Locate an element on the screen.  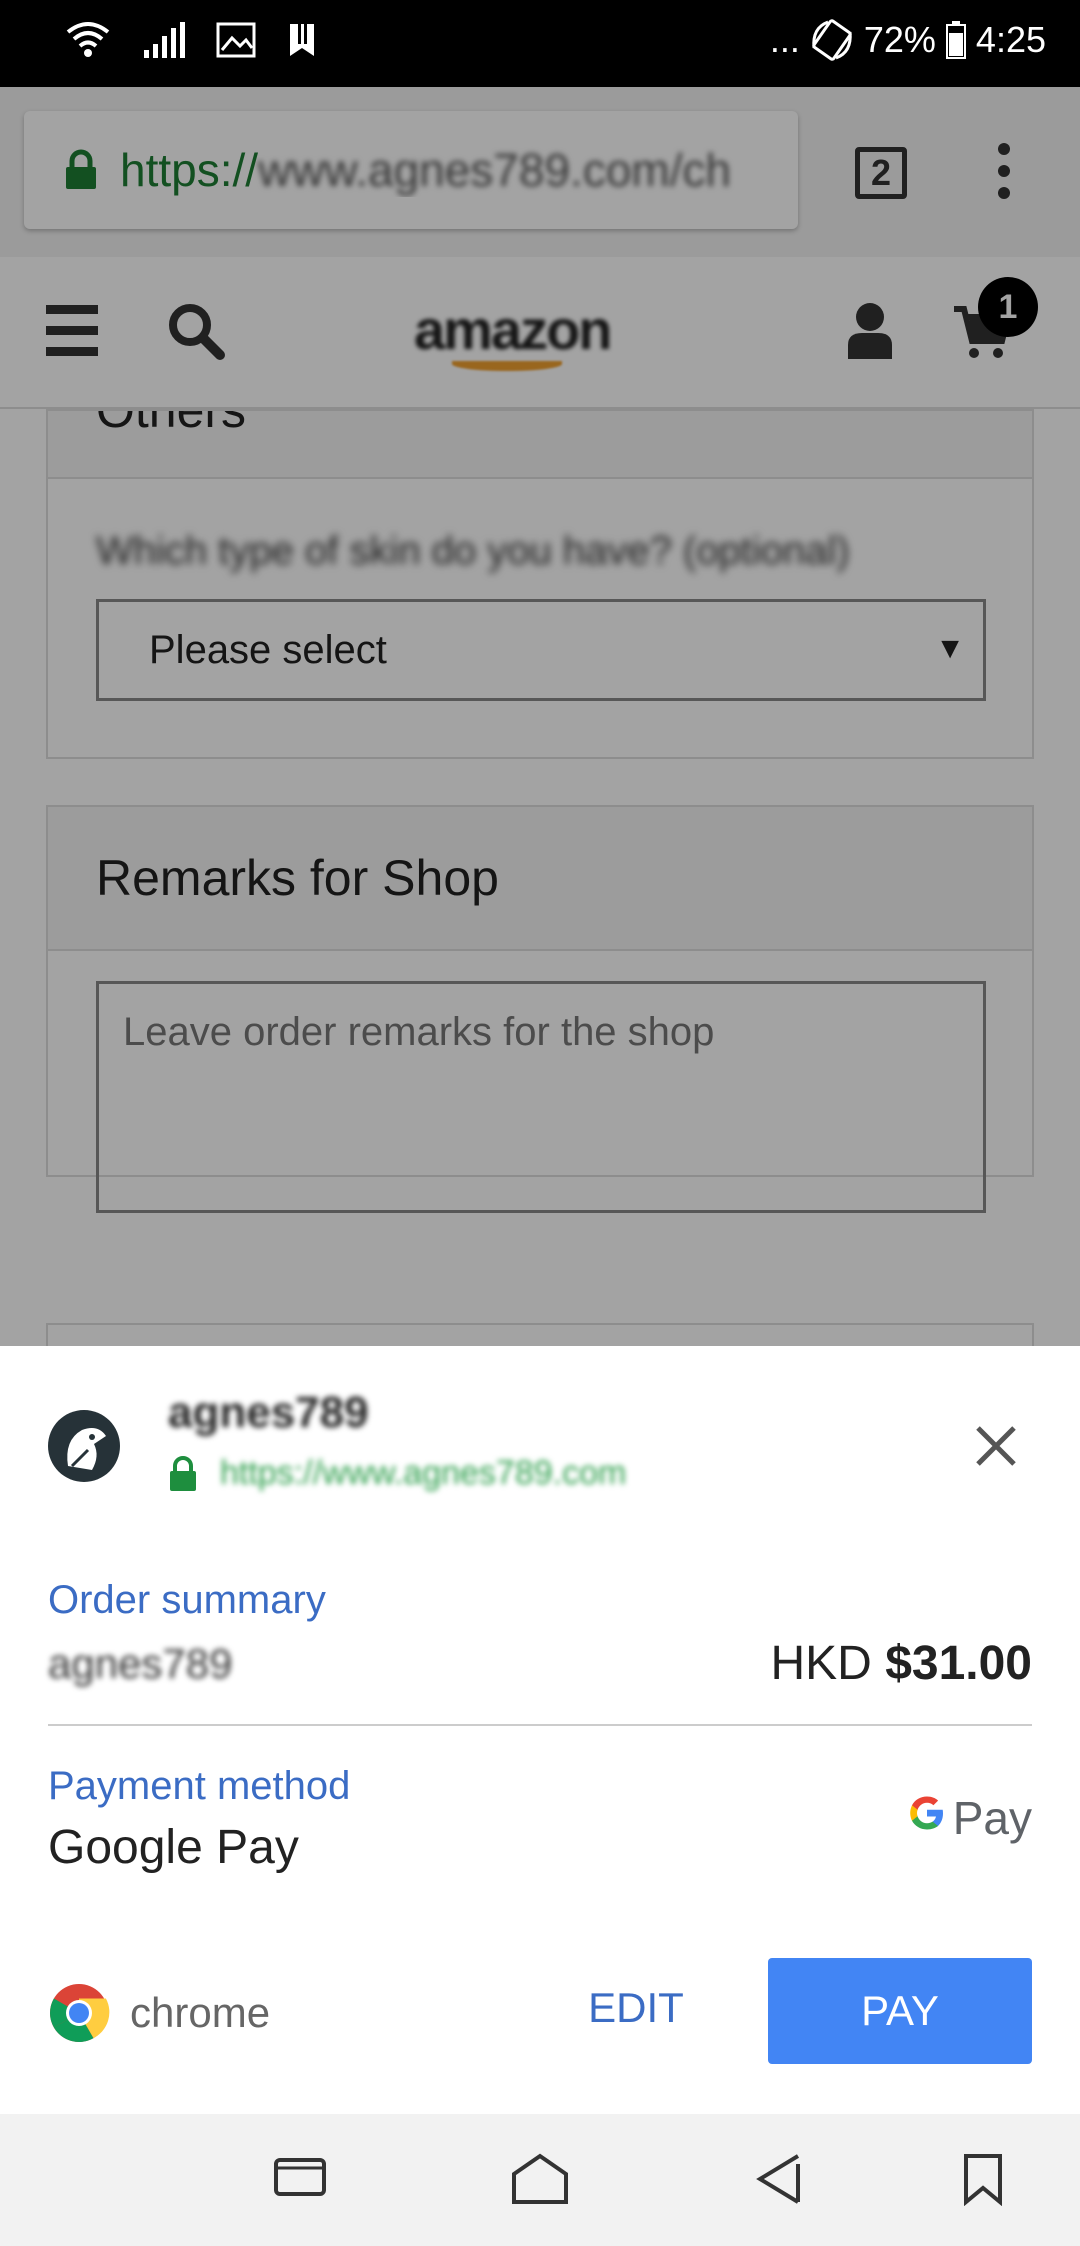
bookmark-status-icon is located at coordinates (302, 40).